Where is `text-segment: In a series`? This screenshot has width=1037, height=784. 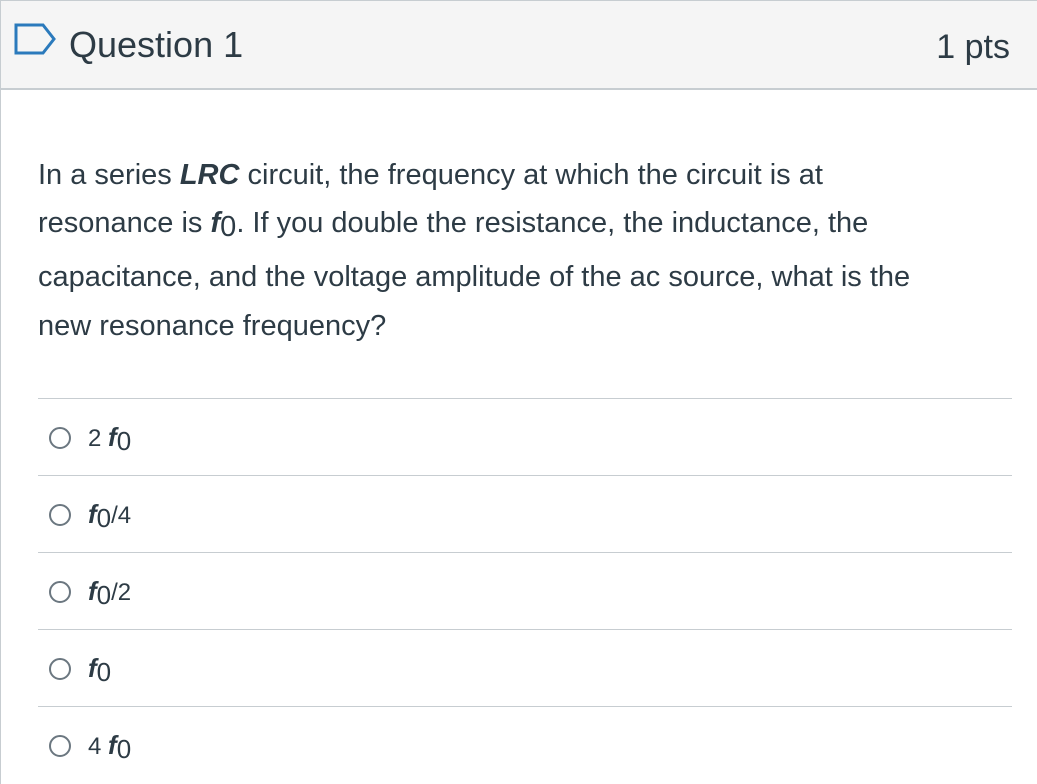
text-segment: In a series is located at coordinates (109, 175).